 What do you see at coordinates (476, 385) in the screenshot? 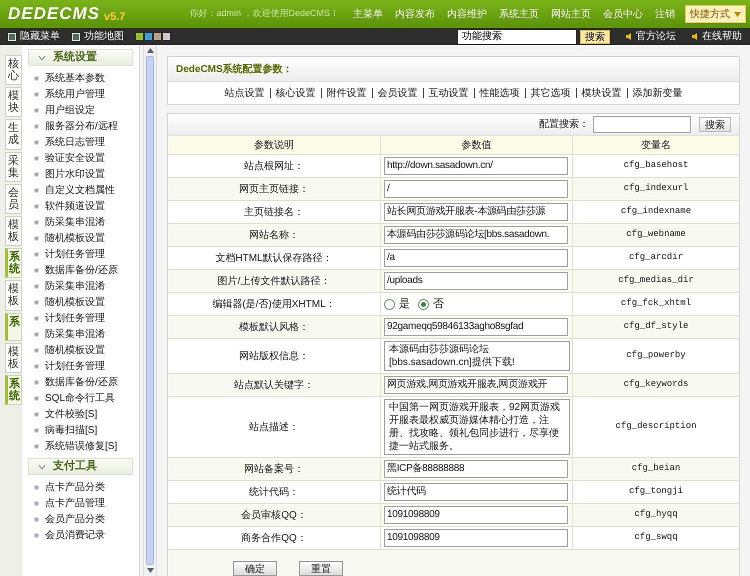
I see `text-field: 网页游戏,网页游戏开服表,网页游戏开` at bounding box center [476, 385].